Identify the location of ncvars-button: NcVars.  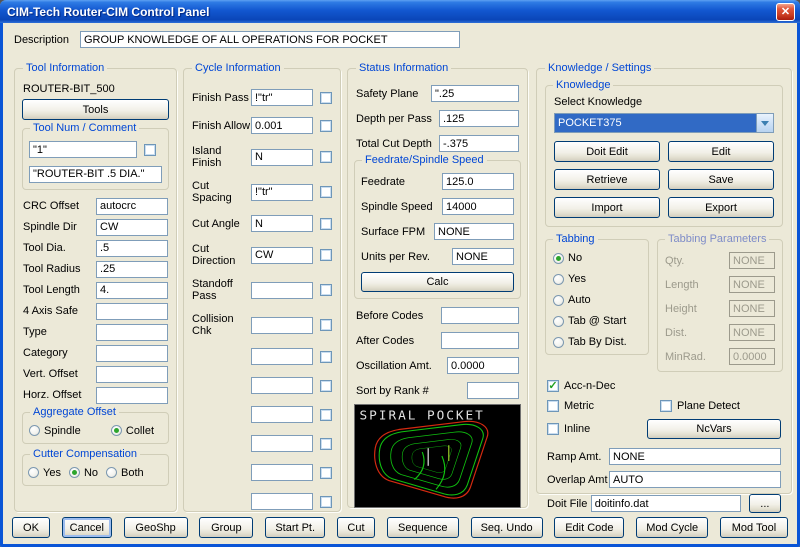
(714, 429).